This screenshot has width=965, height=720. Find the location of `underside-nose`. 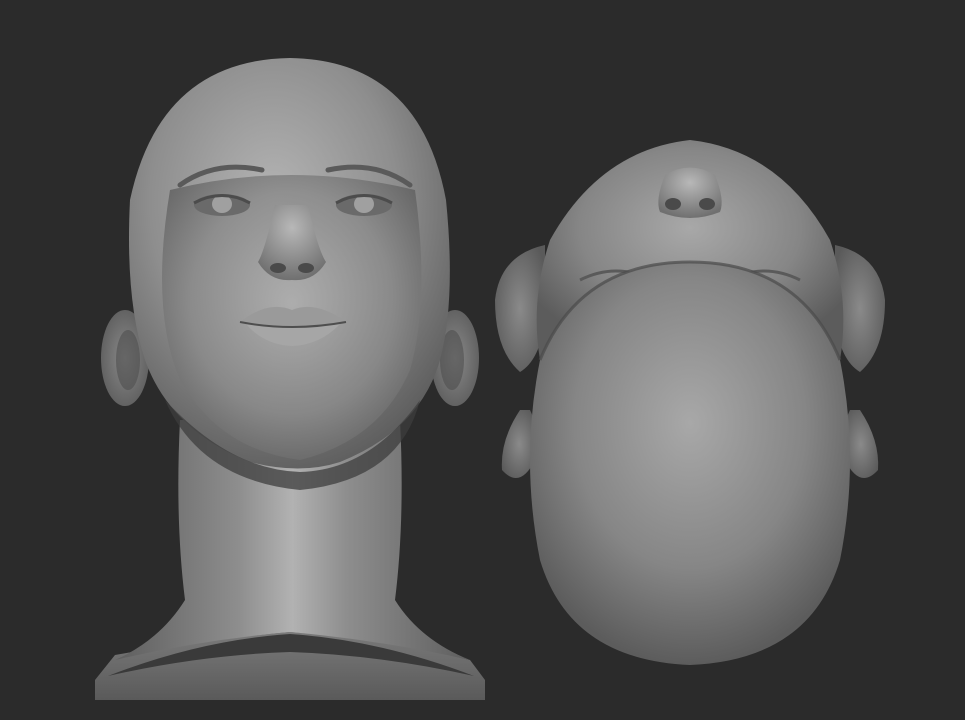

underside-nose is located at coordinates (690, 192).